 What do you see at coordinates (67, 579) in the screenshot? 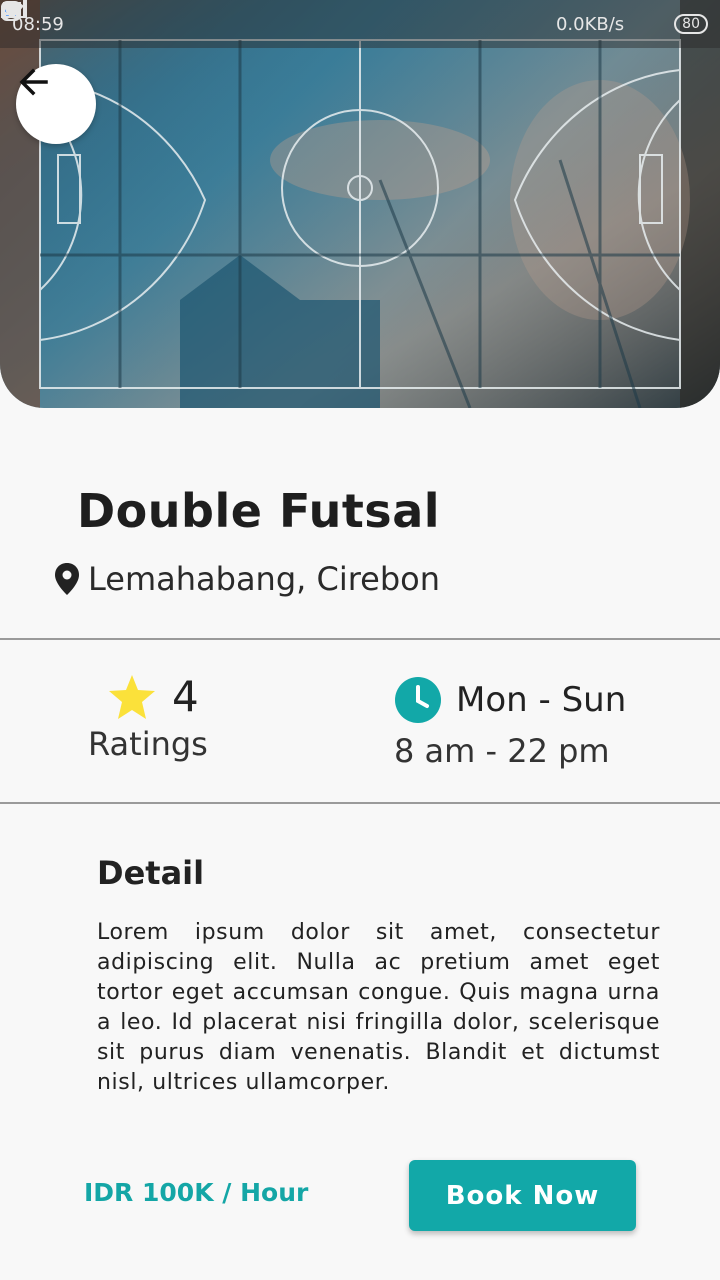
I see `map-pin-icon` at bounding box center [67, 579].